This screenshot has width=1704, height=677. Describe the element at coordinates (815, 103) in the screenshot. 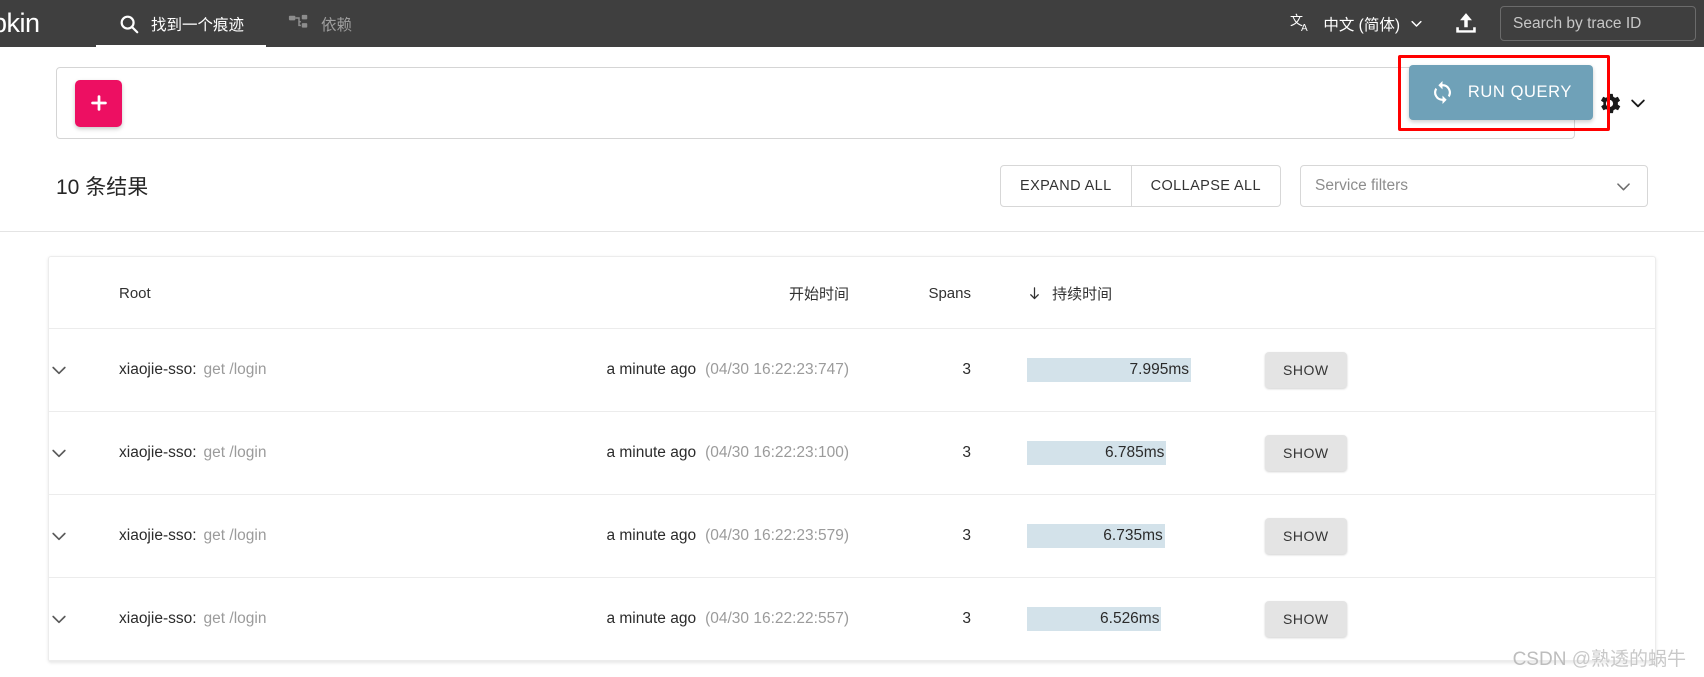

I see `query-criteria-box` at that location.